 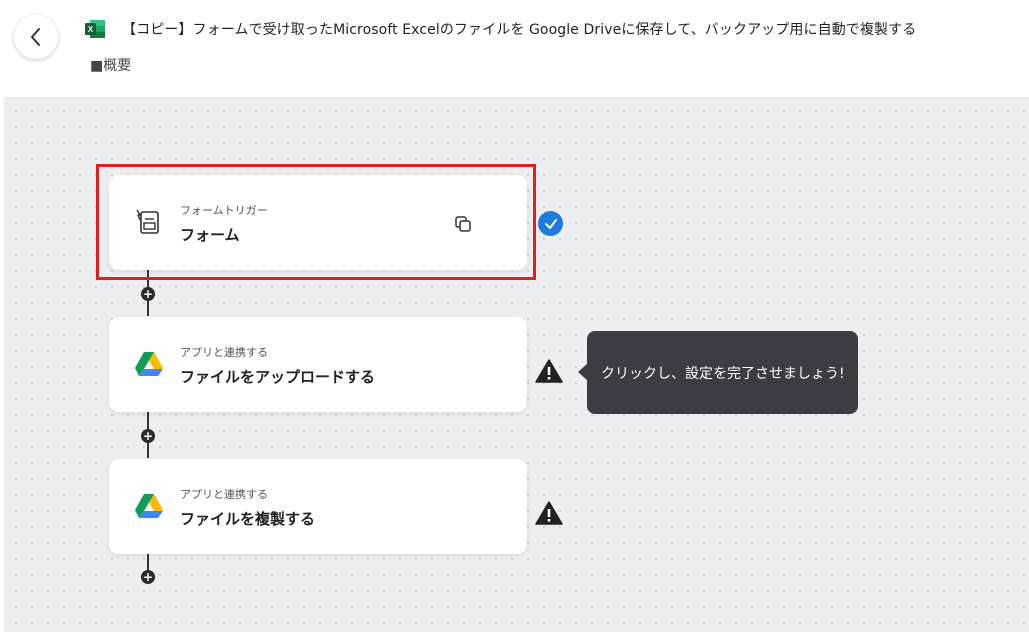 I want to click on chevron-left-icon, so click(x=35, y=37).